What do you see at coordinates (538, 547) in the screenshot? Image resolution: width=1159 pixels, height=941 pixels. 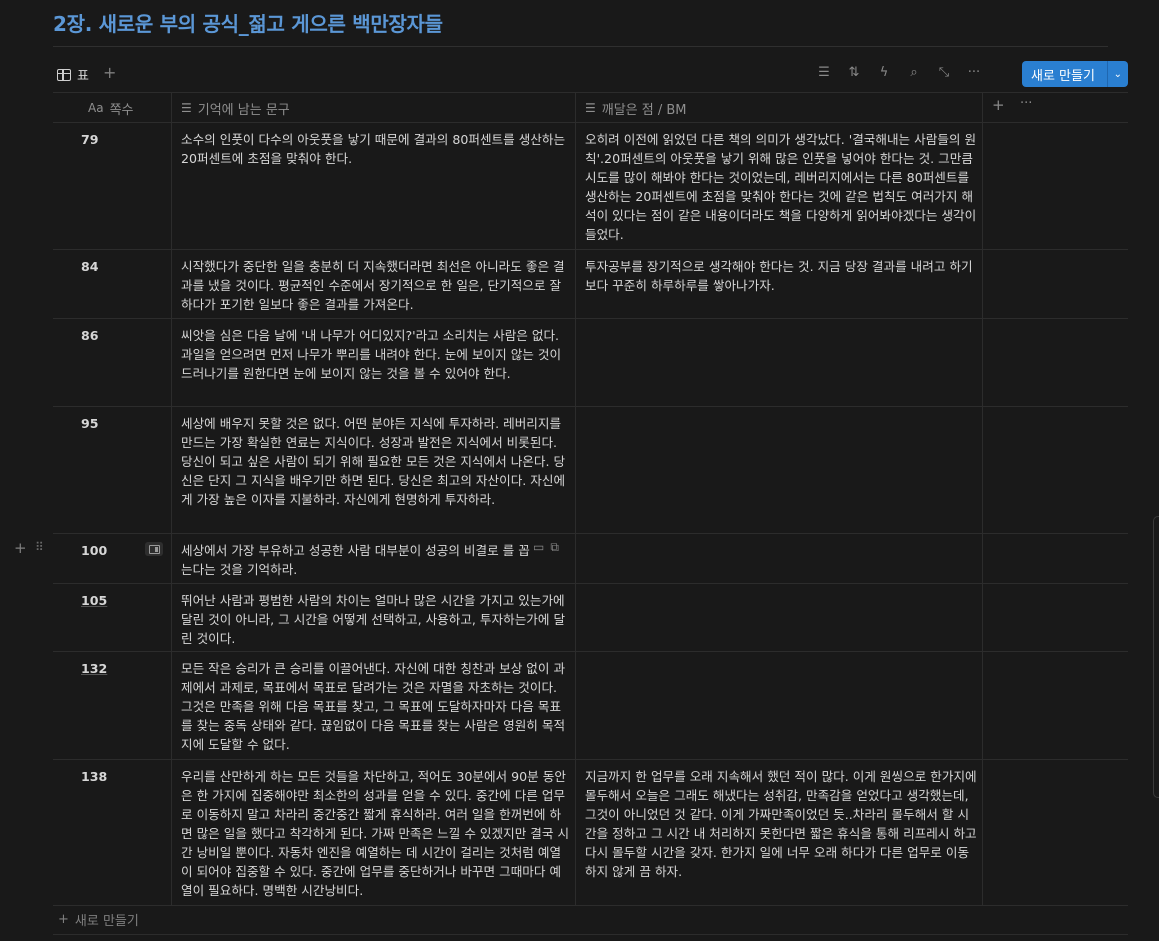 I see `comment-icon: ▭` at bounding box center [538, 547].